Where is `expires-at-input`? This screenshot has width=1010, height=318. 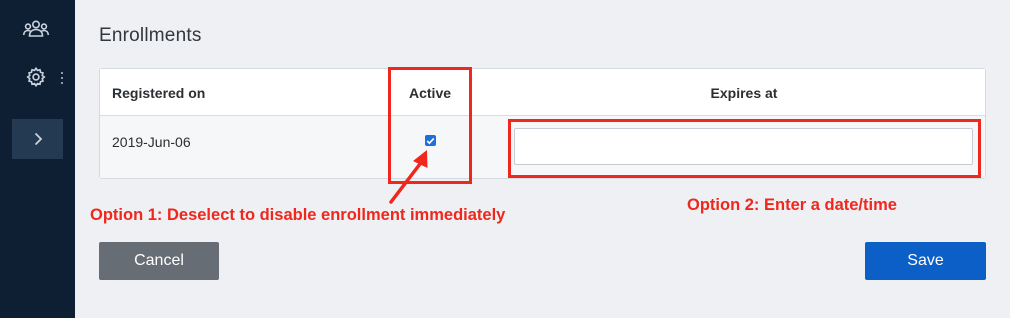
expires-at-input is located at coordinates (743, 146).